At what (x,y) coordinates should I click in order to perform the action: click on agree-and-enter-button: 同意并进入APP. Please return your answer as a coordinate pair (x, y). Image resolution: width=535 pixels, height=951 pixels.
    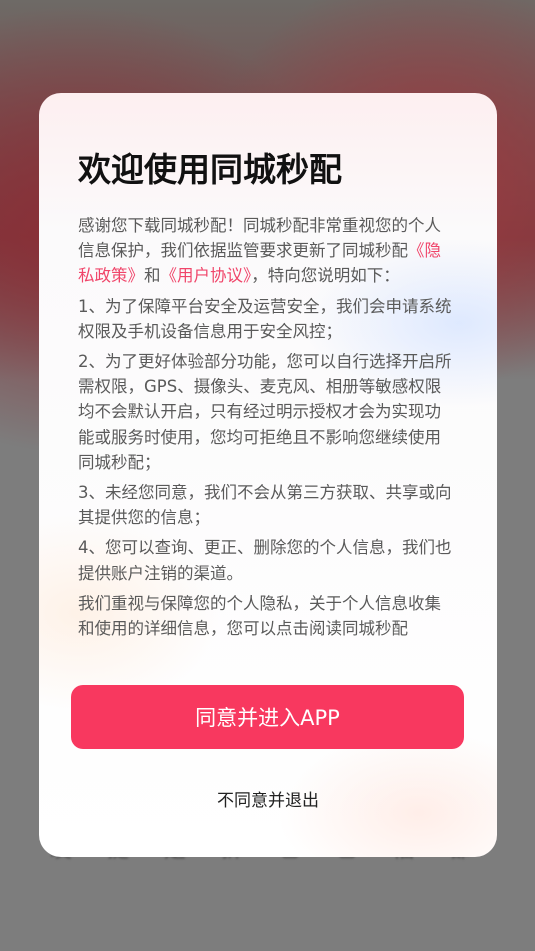
    Looking at the image, I should click on (267, 717).